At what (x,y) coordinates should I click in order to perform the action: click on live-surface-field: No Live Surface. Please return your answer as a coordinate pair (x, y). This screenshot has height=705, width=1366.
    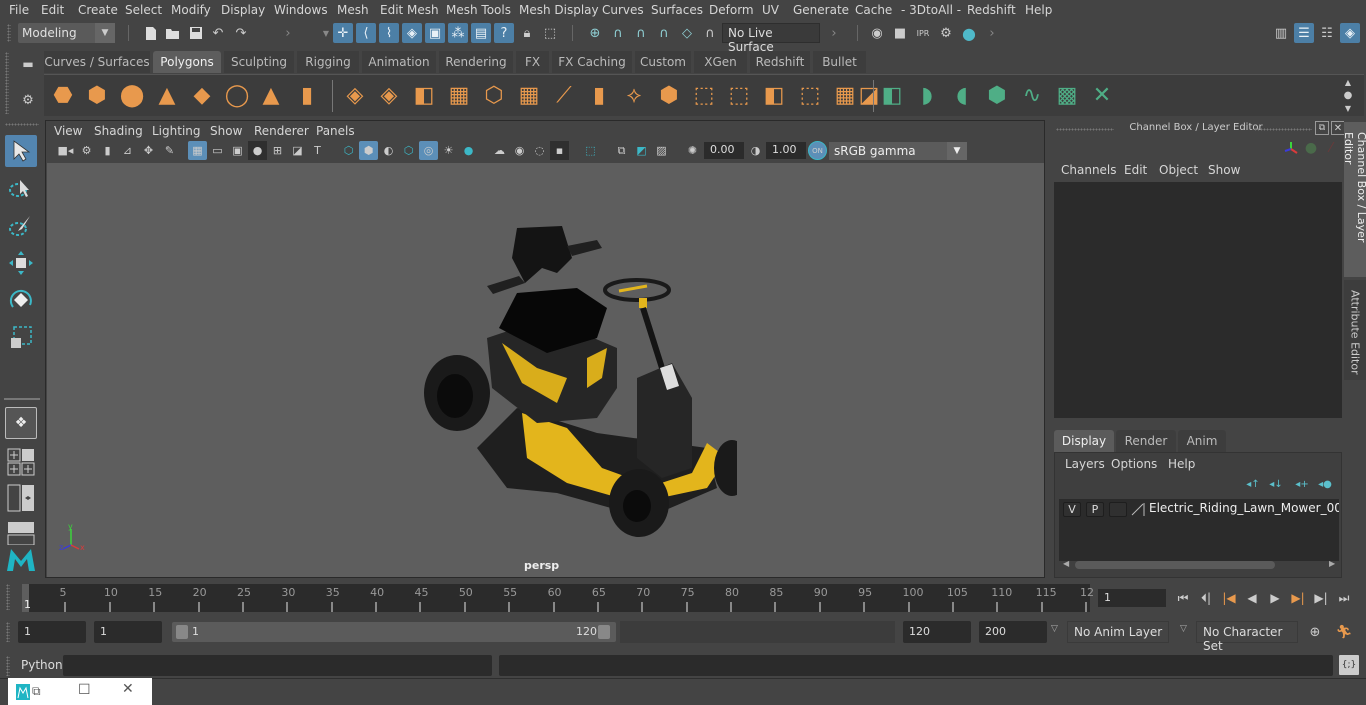
    Looking at the image, I should click on (771, 38).